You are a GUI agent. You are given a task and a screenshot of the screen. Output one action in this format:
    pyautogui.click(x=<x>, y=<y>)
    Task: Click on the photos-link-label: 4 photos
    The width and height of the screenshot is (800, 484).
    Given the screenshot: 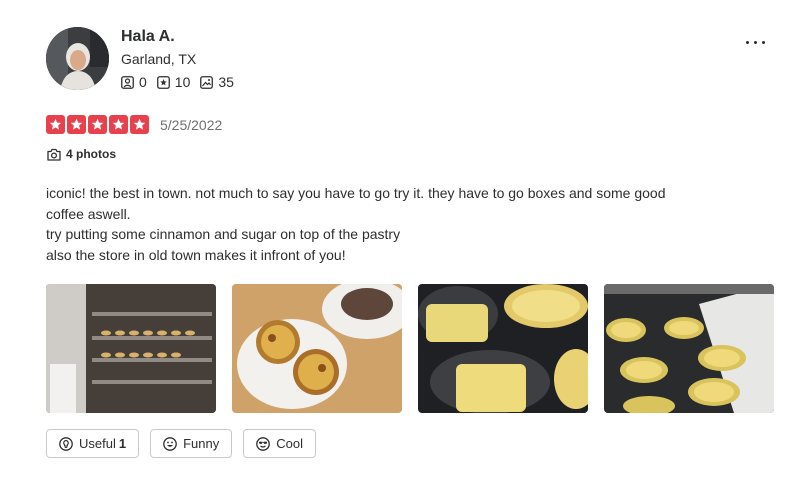 What is the action you would take?
    pyautogui.click(x=91, y=154)
    